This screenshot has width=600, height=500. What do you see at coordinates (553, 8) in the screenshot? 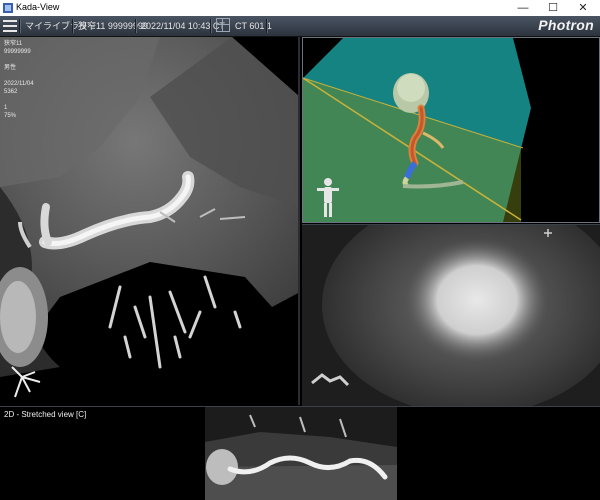
I see `maximize-button: ☐` at bounding box center [553, 8].